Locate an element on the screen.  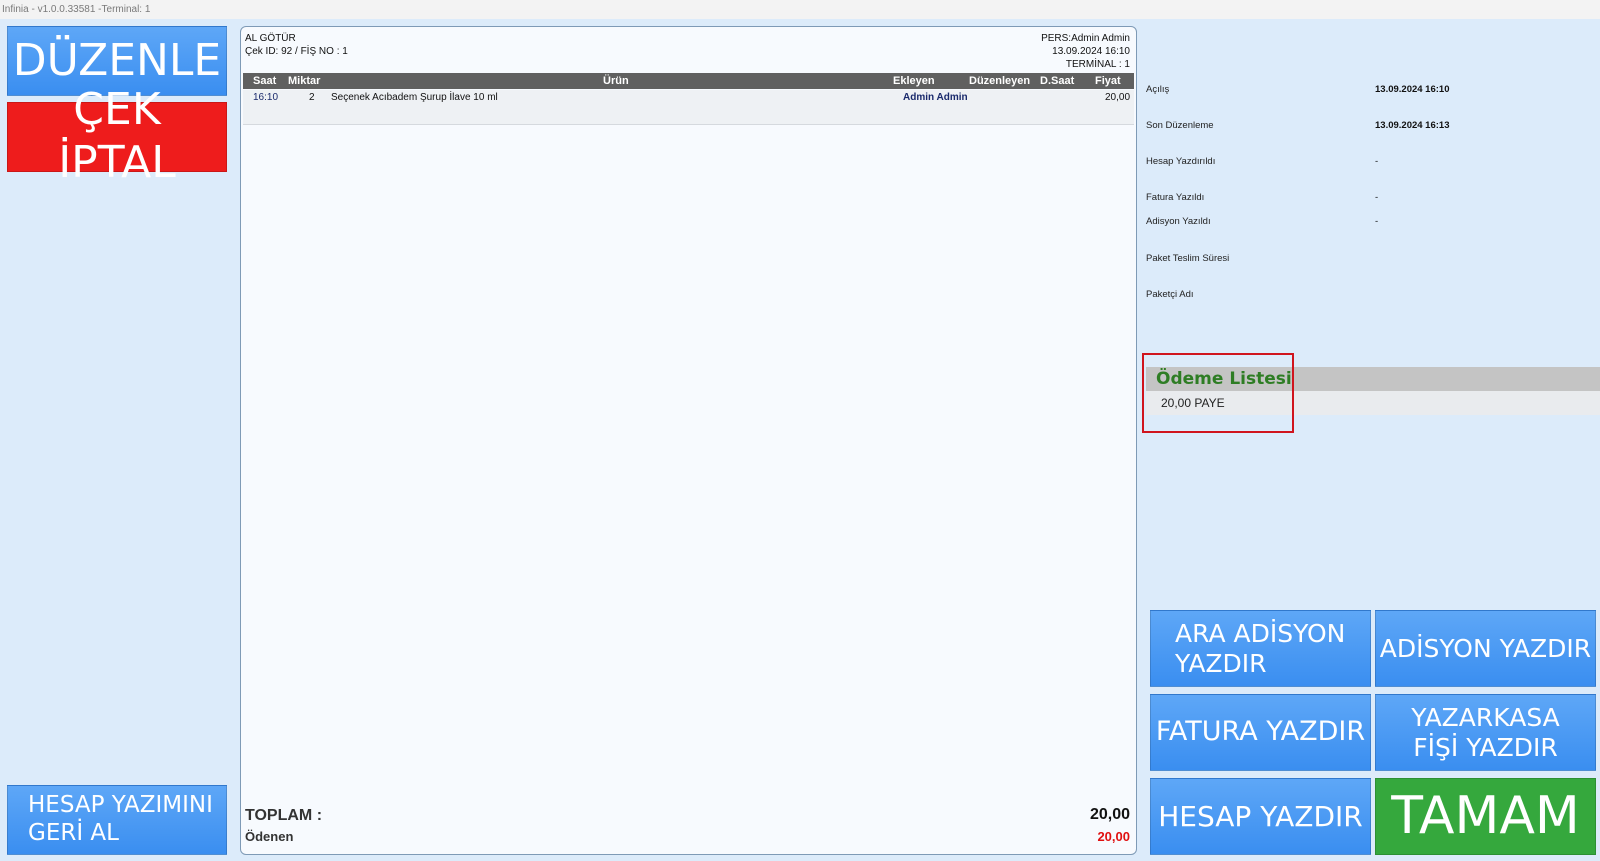
cash-register-label-2: FİŞİ YAZDIR is located at coordinates (1485, 747).